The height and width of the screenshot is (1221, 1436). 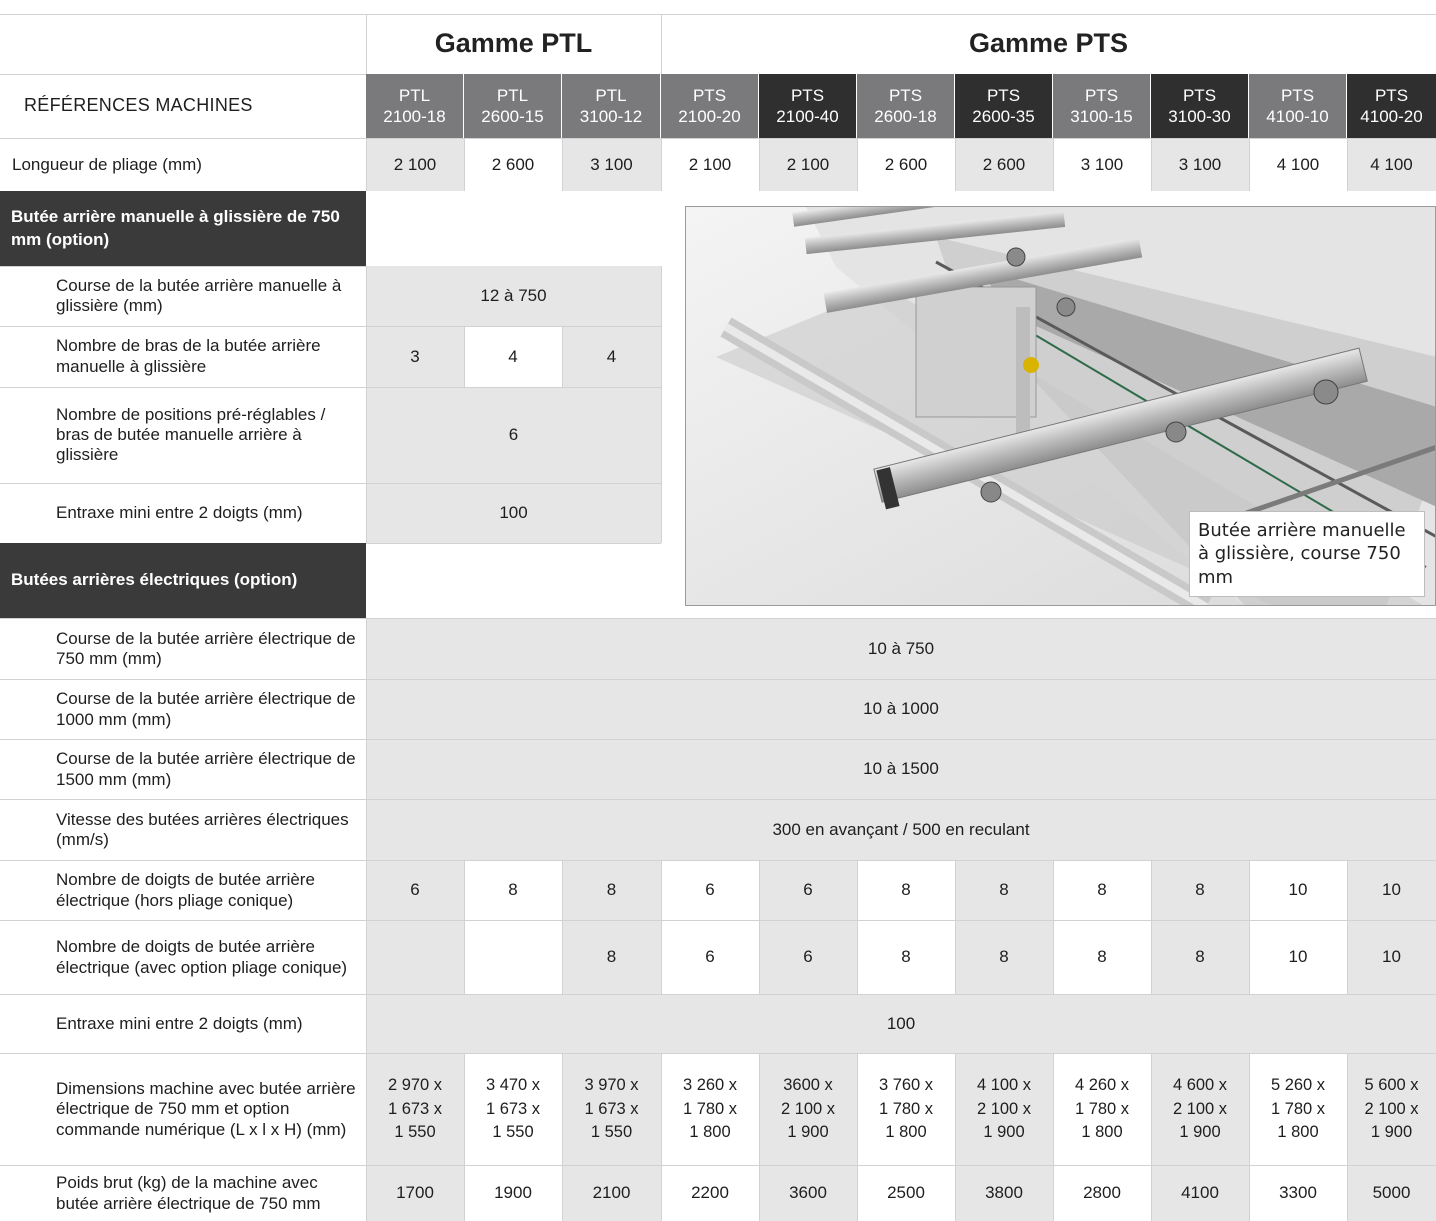 What do you see at coordinates (901, 709) in the screenshot?
I see `electric-stroke-1000-value: 10 à 1000` at bounding box center [901, 709].